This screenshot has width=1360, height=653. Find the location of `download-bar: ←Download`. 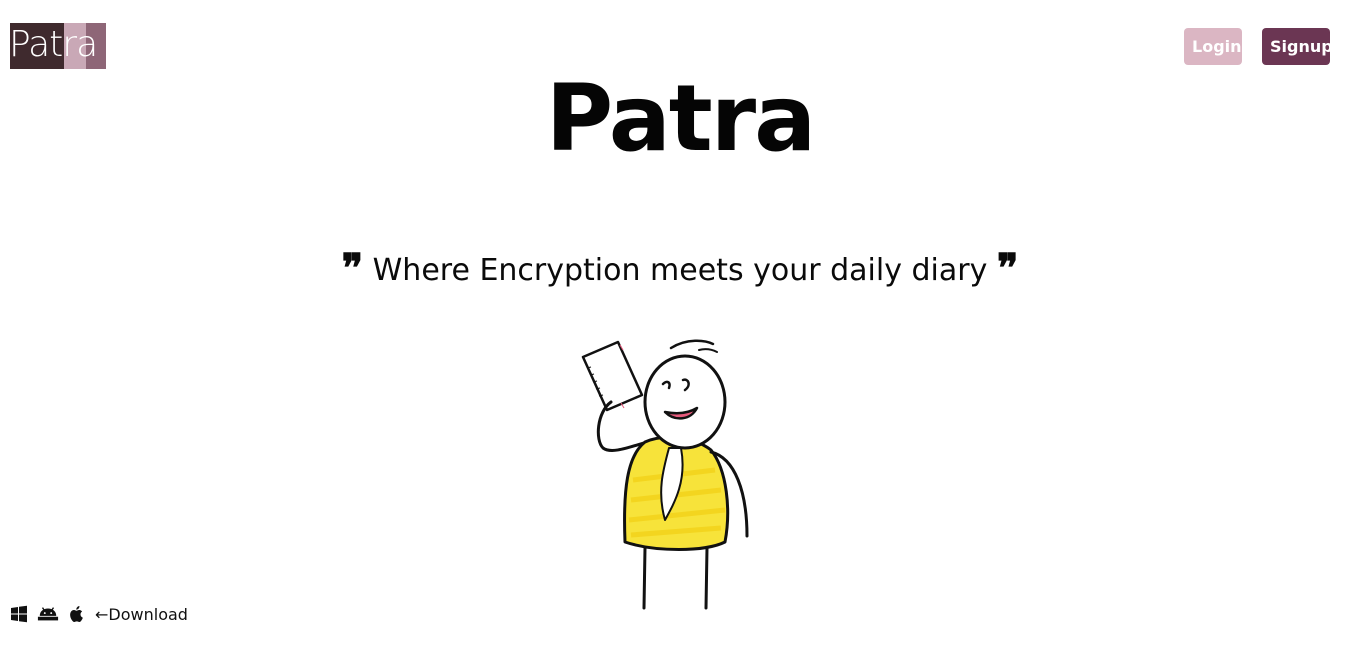

download-bar: ←Download is located at coordinates (99, 614).